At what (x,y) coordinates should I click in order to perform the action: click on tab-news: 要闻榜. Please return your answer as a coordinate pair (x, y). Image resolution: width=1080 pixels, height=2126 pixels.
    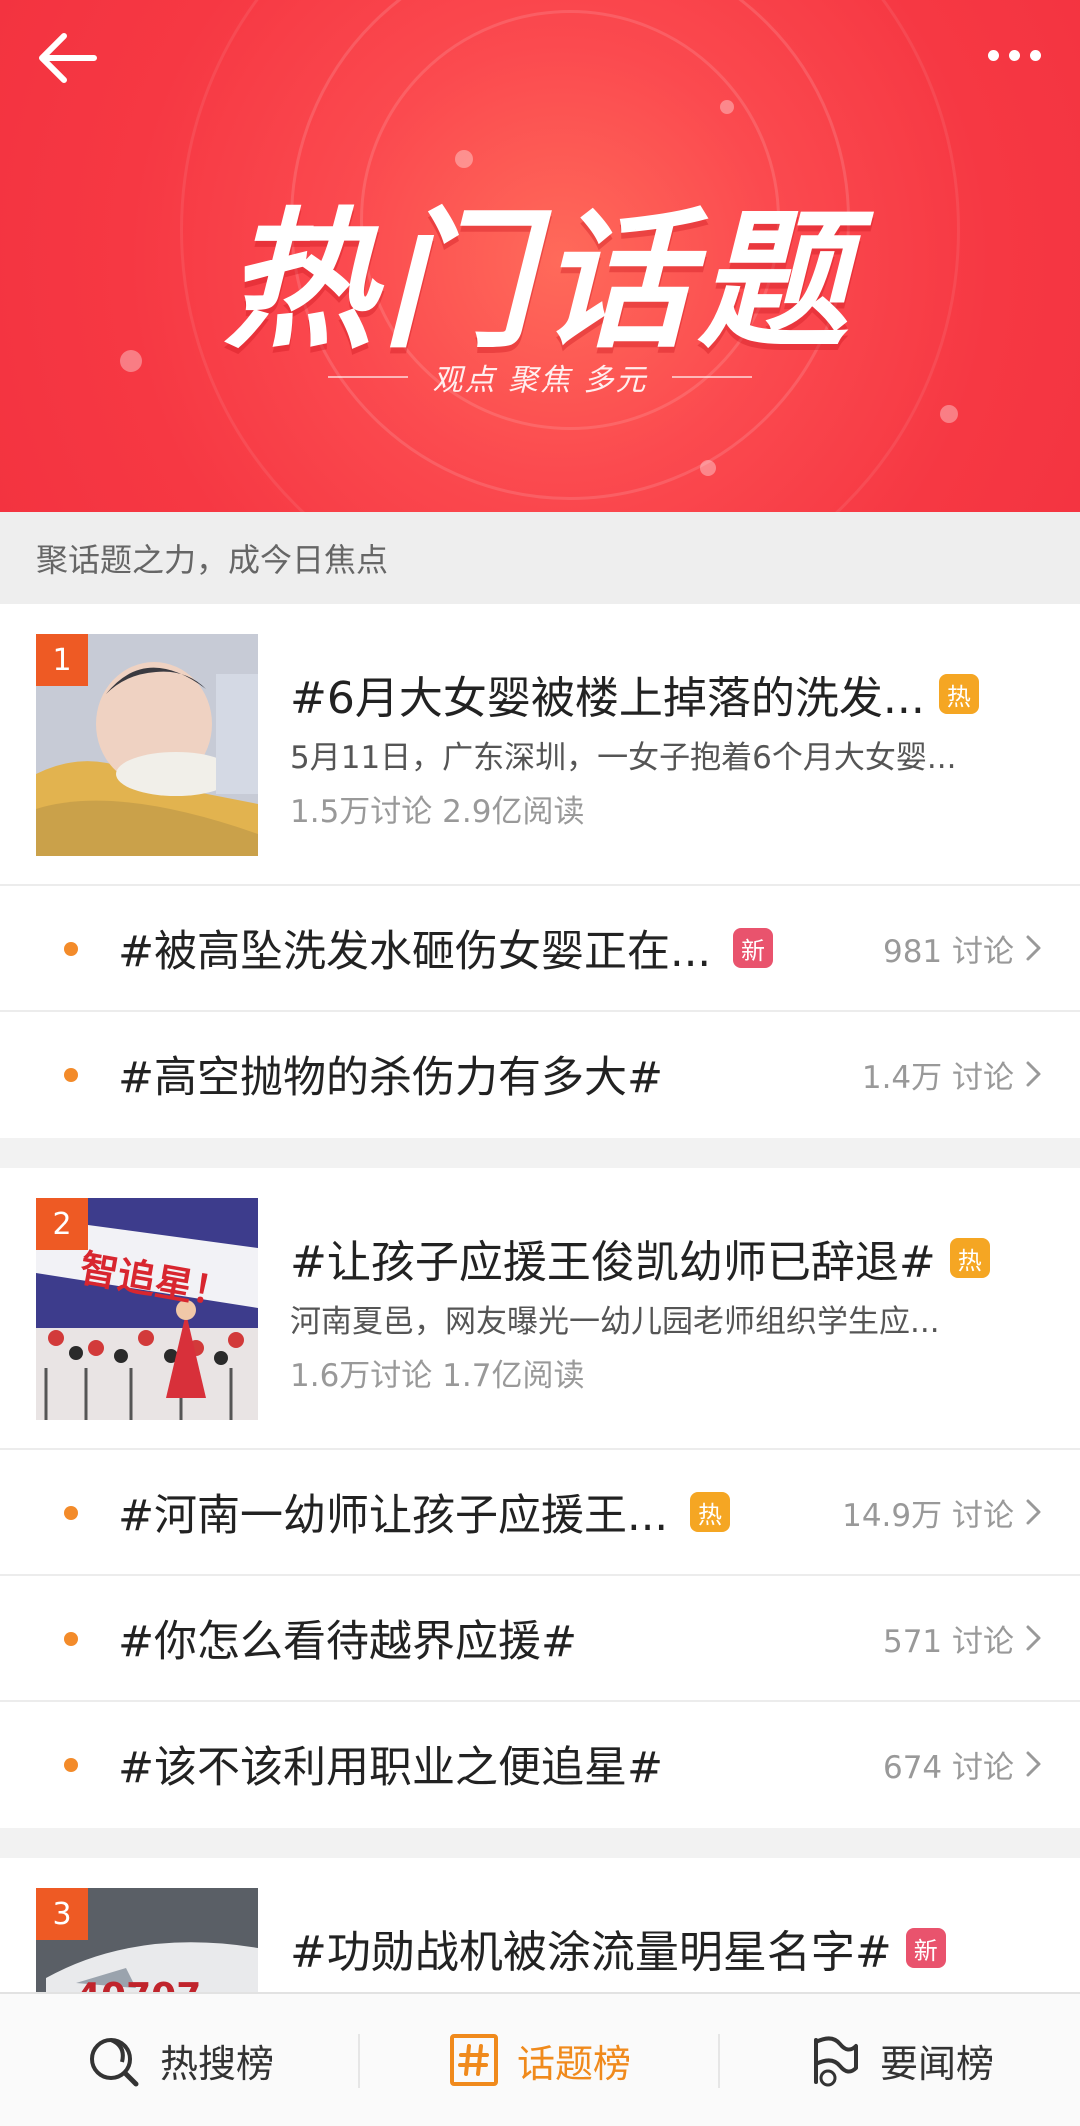
    Looking at the image, I should click on (900, 2060).